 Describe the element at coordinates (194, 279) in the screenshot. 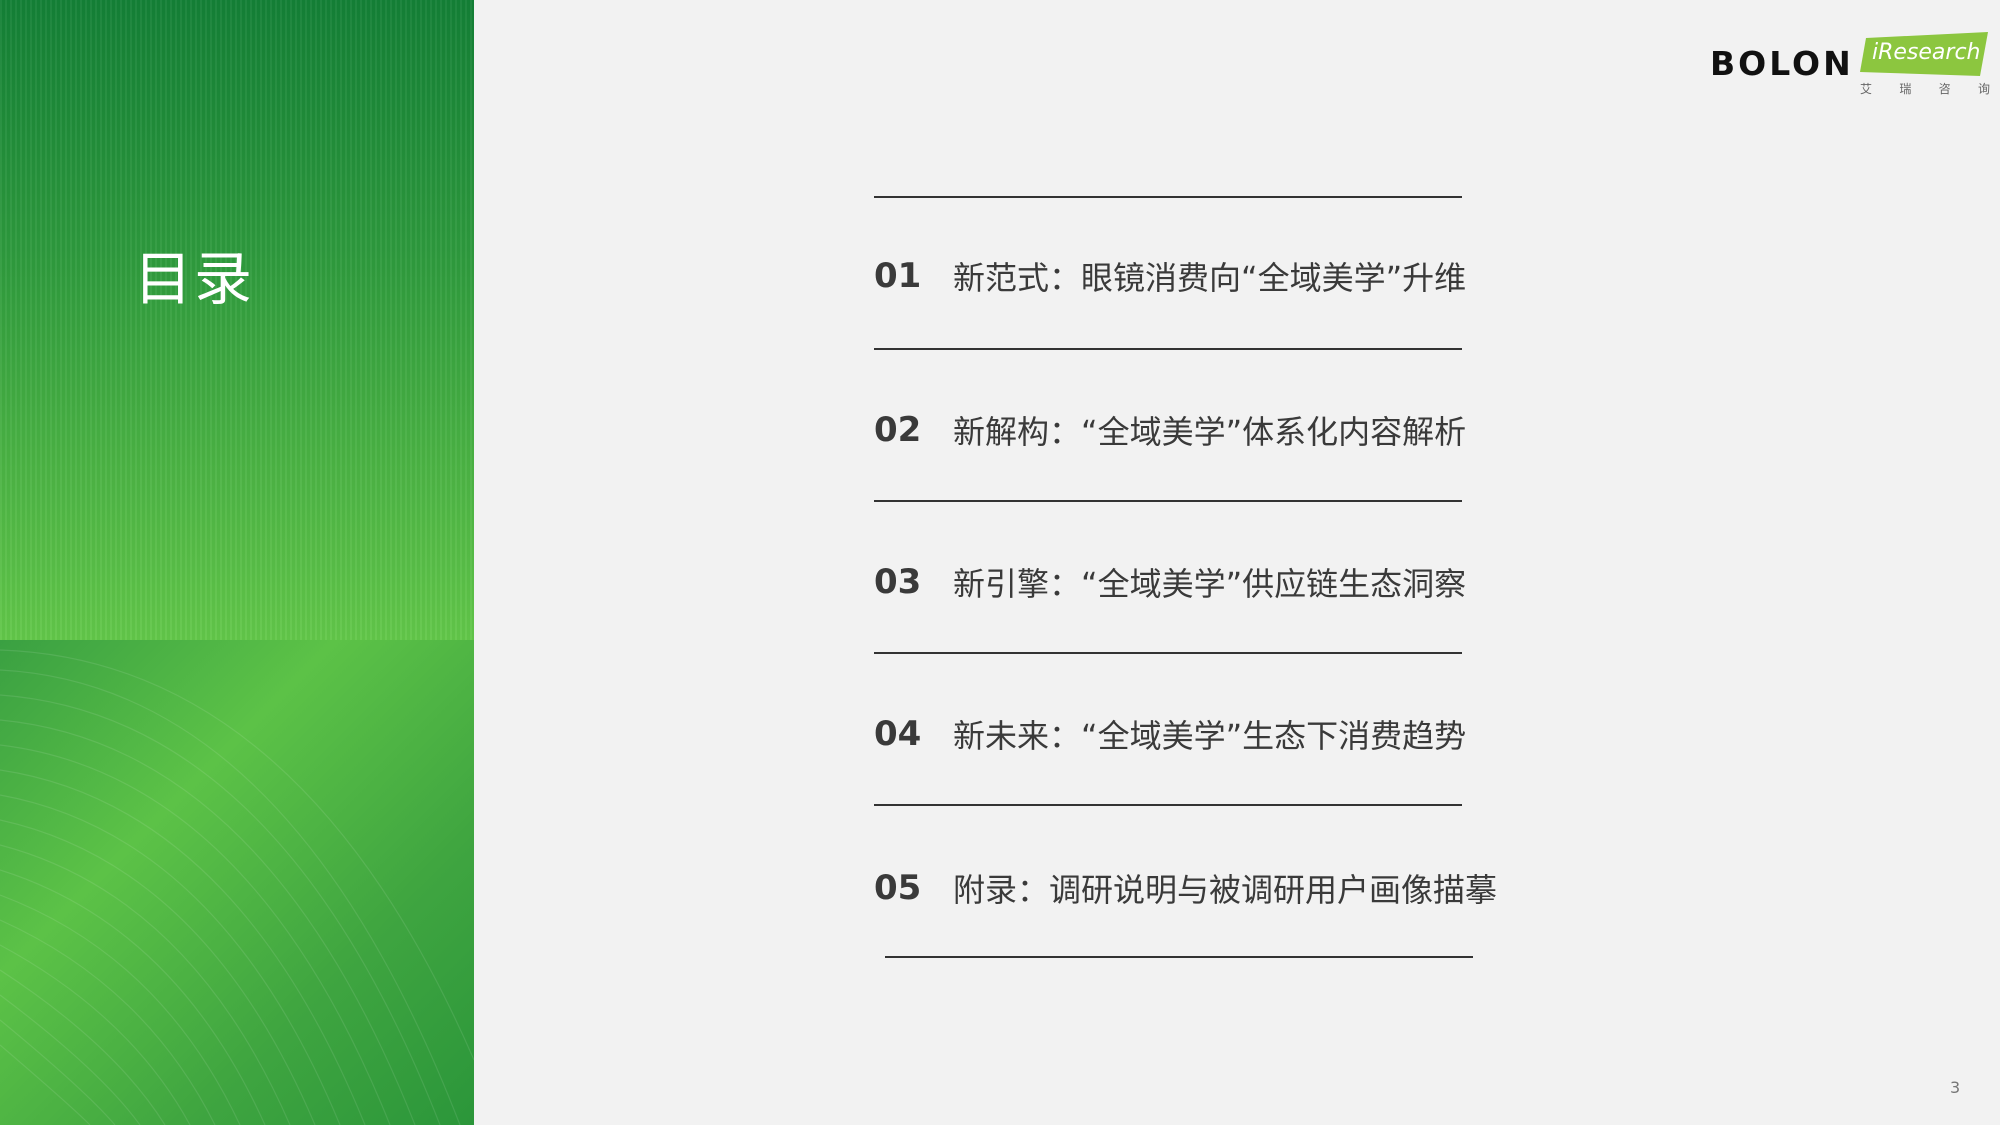

I see `toc-heading: 目录` at that location.